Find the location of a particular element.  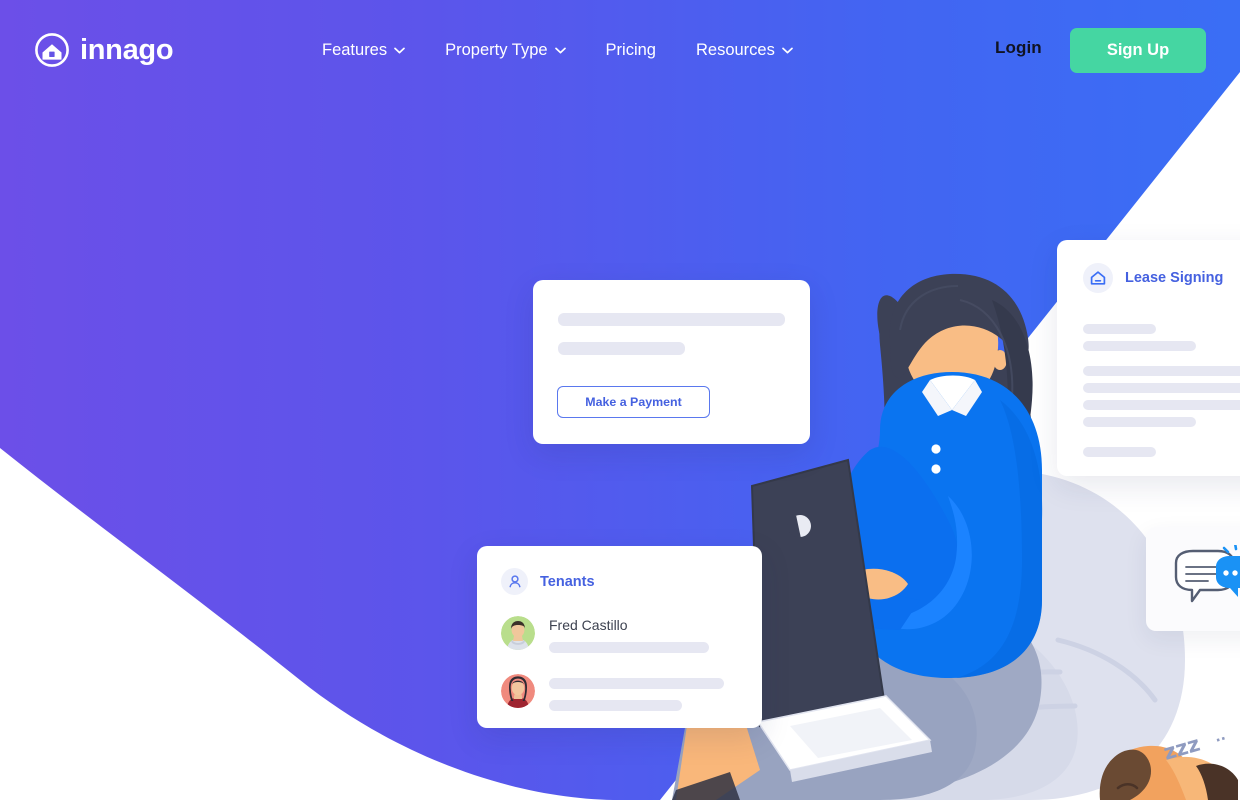

lease-card-header: Lease Signing is located at coordinates (1153, 278).